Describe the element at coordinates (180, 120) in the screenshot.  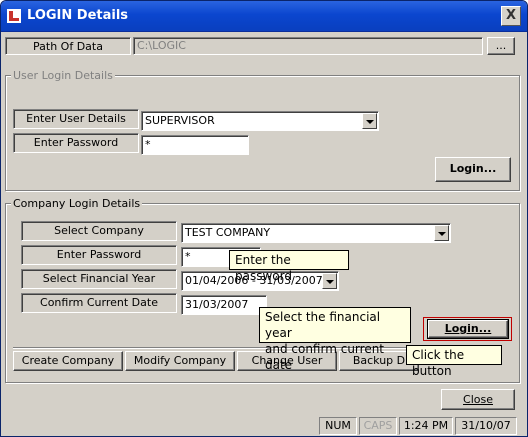
I see `user-select-value: SUPERVISOR` at that location.